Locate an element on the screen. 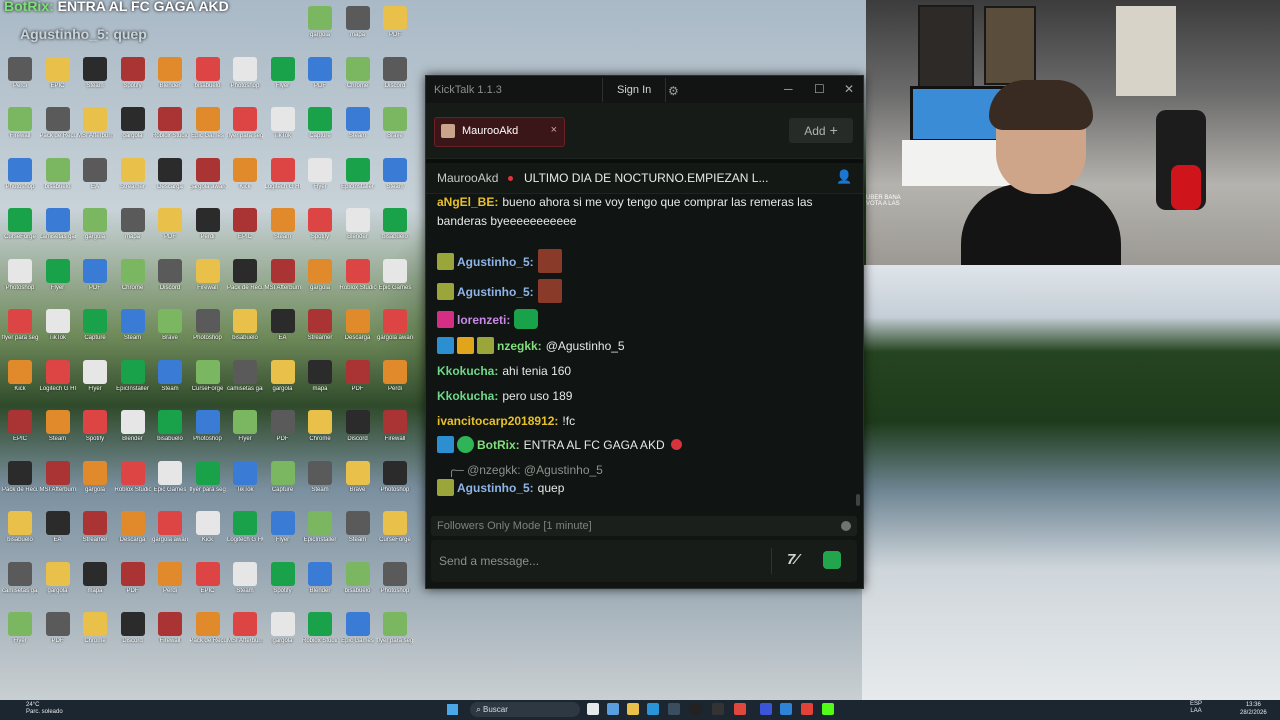 This screenshot has height=720, width=1280. channel-name: MaurooAkd is located at coordinates (467, 178).